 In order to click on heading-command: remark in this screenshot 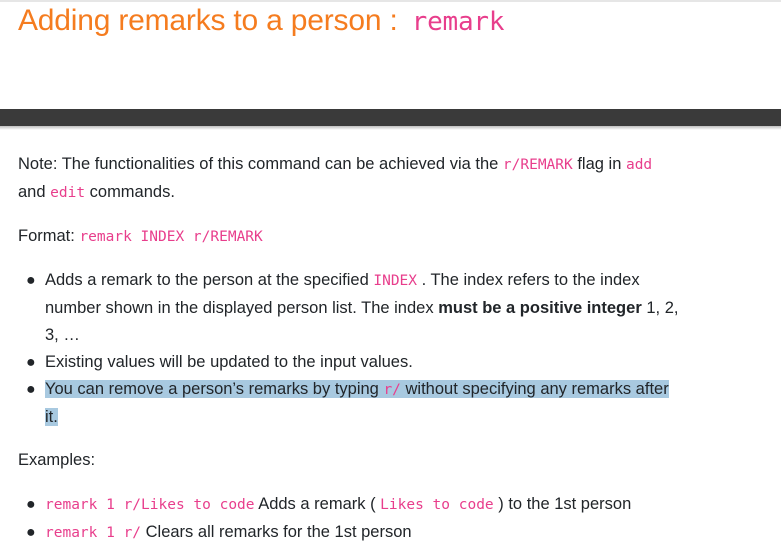, I will do `click(458, 22)`.